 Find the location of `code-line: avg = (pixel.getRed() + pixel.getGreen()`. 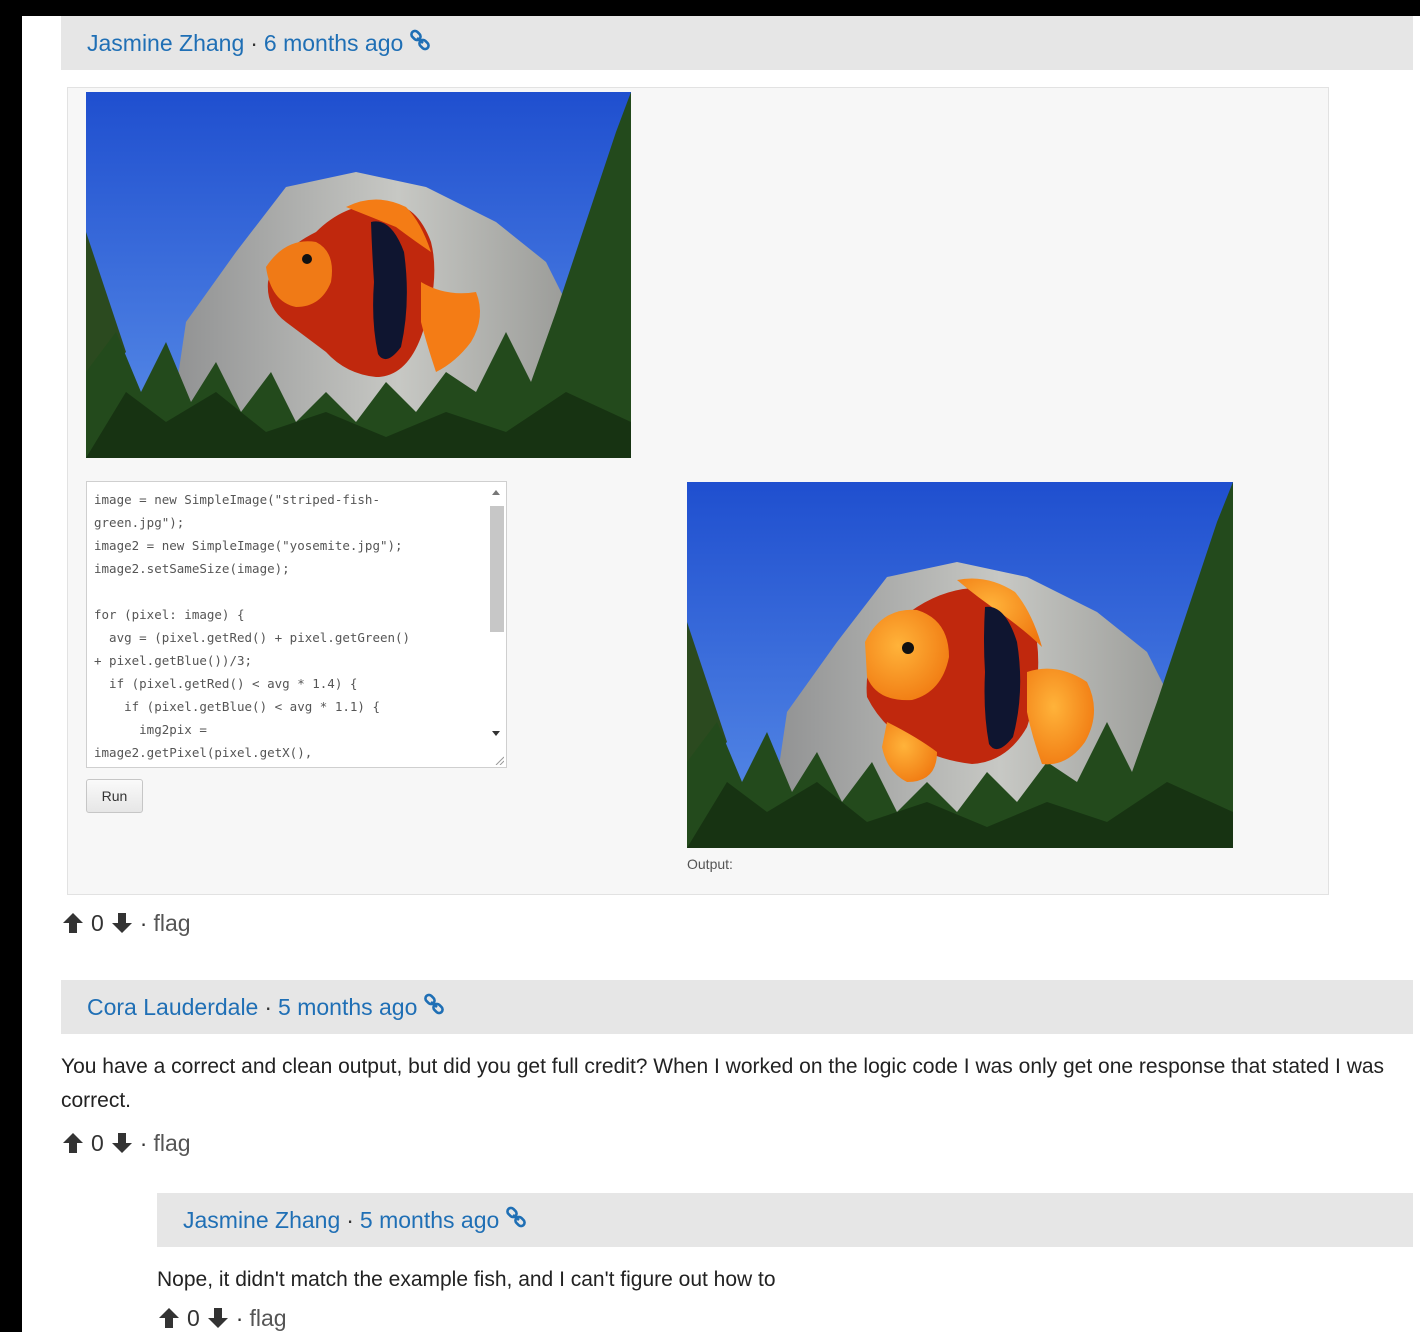

code-line: avg = (pixel.getRed() + pixel.getGreen() is located at coordinates (252, 637).